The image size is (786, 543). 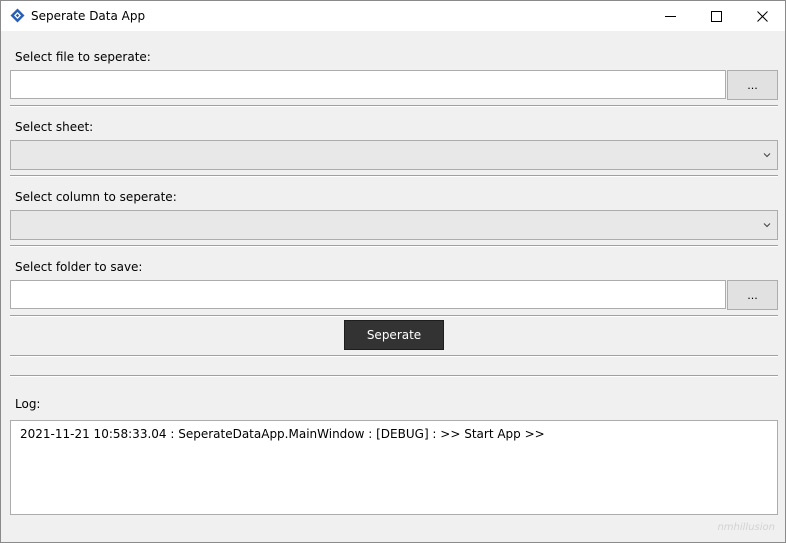 I want to click on close-button, so click(x=762, y=16).